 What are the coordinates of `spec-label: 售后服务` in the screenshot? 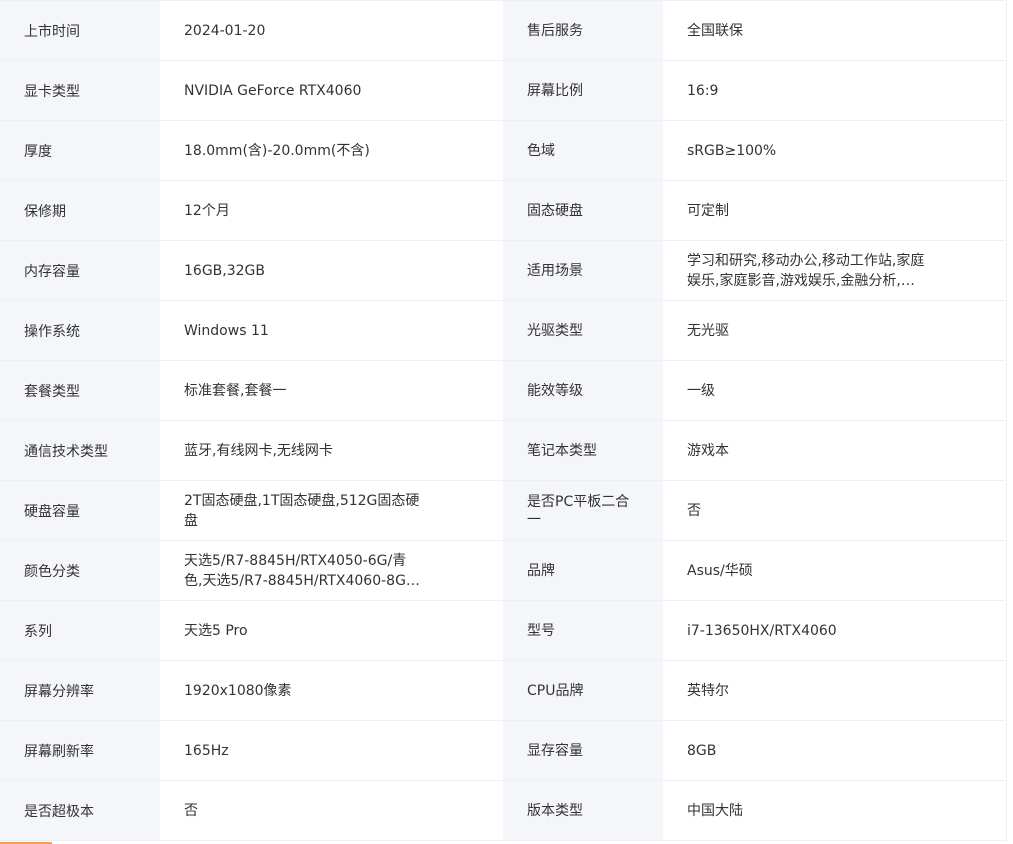 It's located at (583, 30).